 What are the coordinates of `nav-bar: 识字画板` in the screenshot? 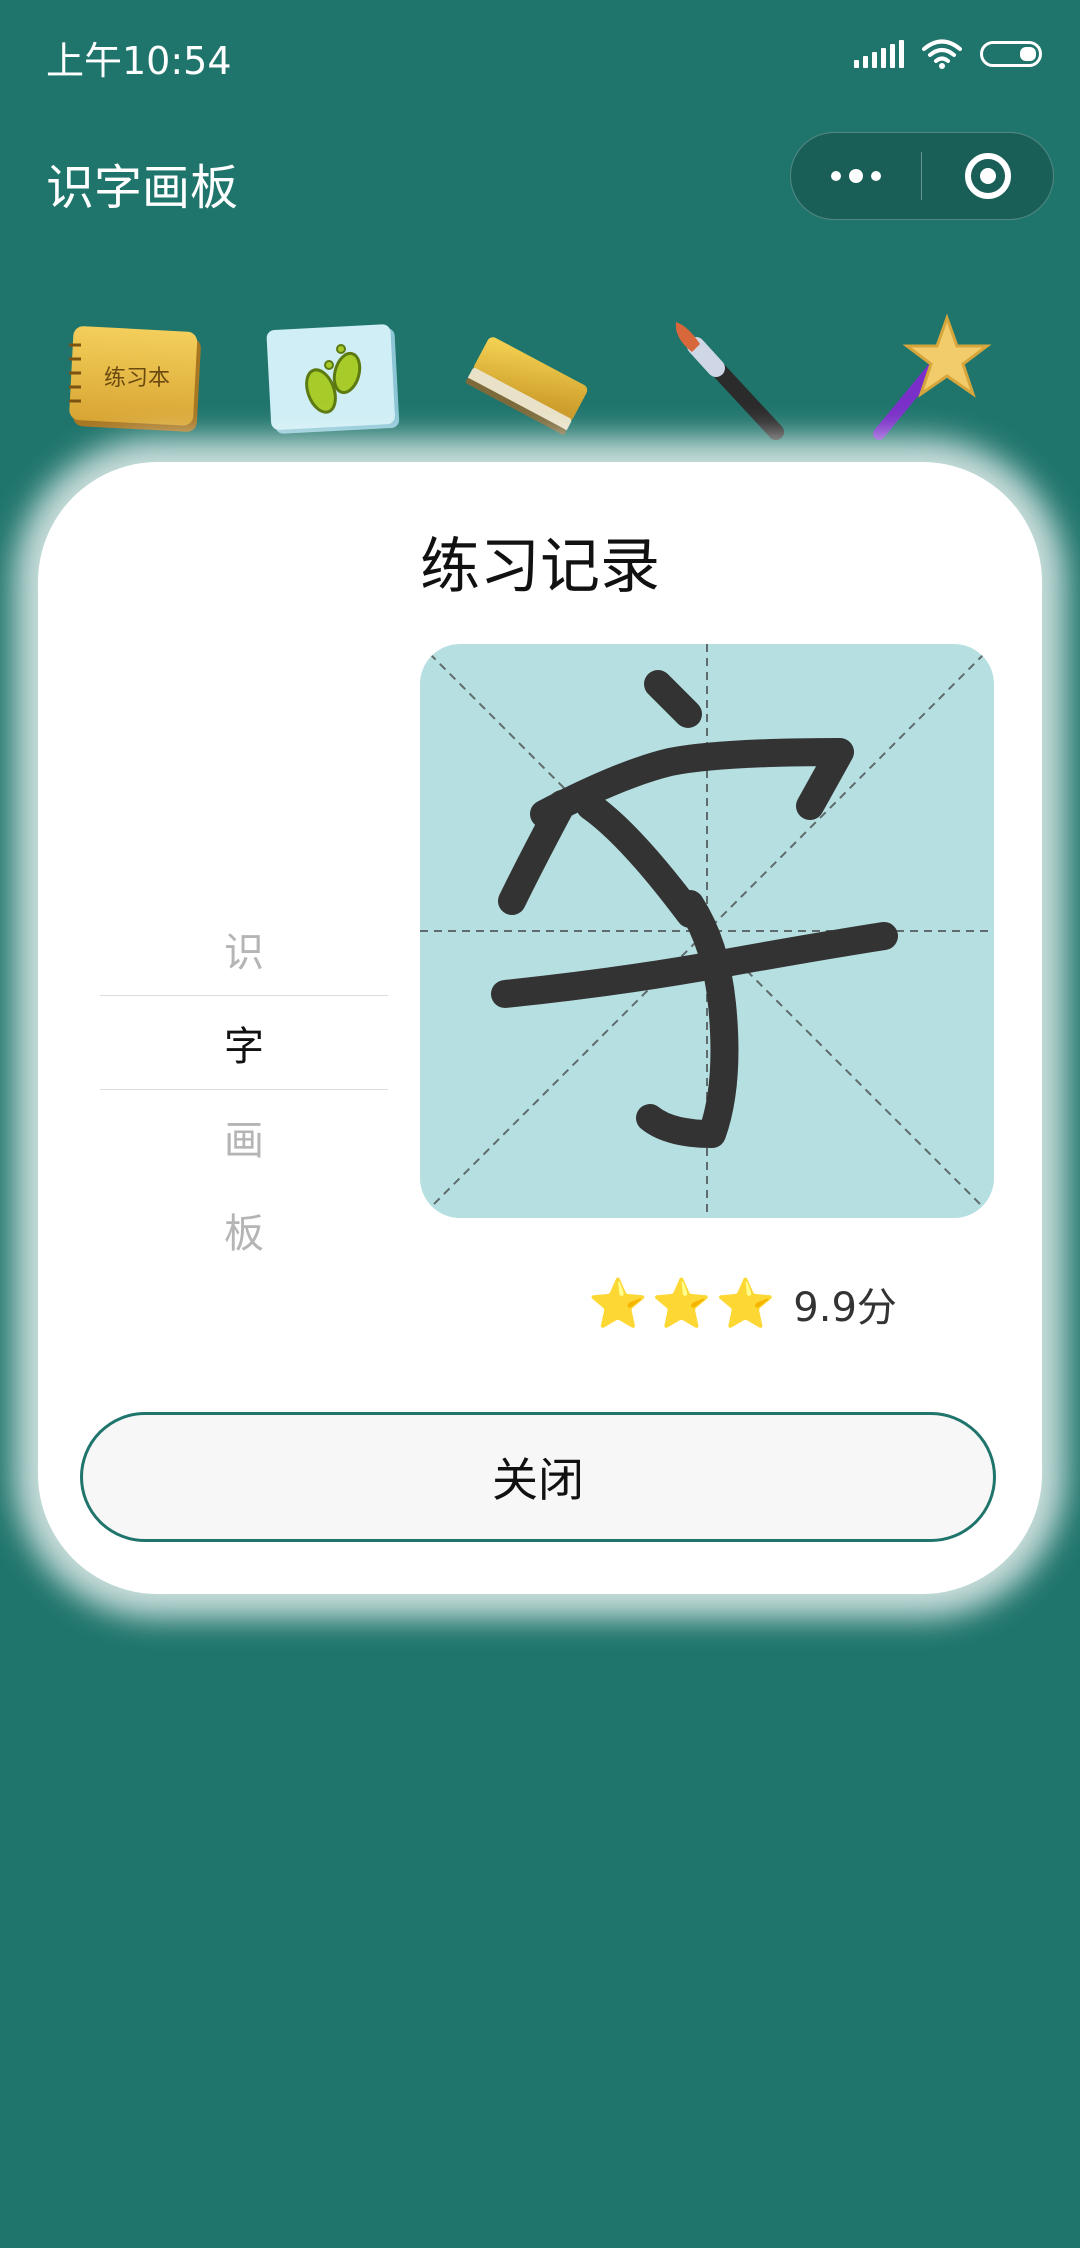 It's located at (540, 177).